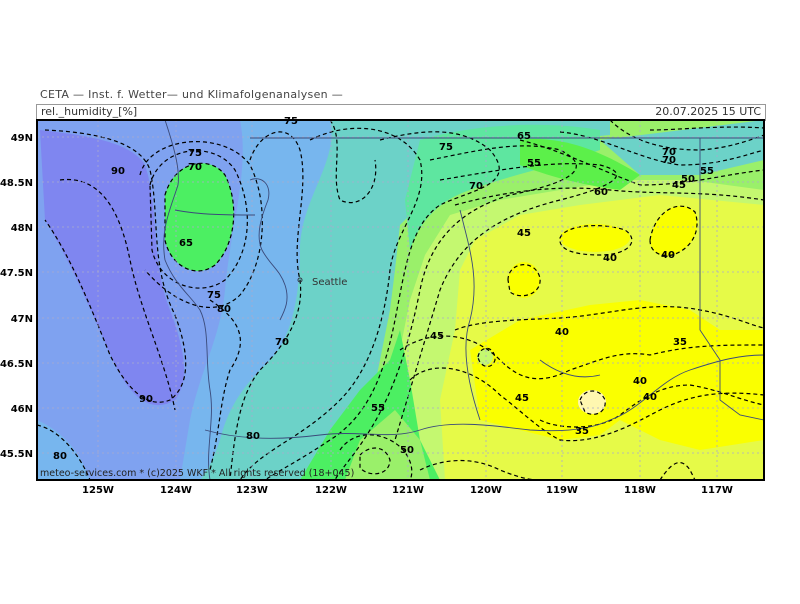  Describe the element at coordinates (562, 490) in the screenshot. I see `lon-tick-label: 119W` at that location.